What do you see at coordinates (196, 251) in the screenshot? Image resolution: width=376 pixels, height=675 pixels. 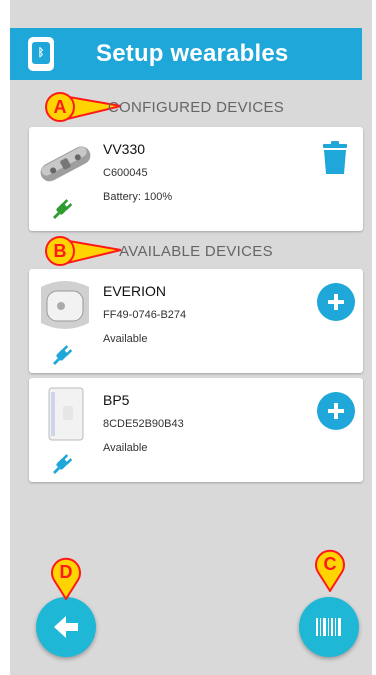 I see `available-devices-header: AVAILABLE DEVICES` at bounding box center [196, 251].